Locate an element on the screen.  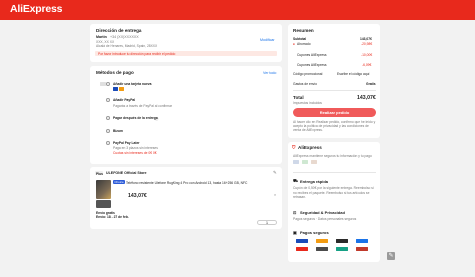
lock-icon: ⊡ is located at coordinates (295, 212).